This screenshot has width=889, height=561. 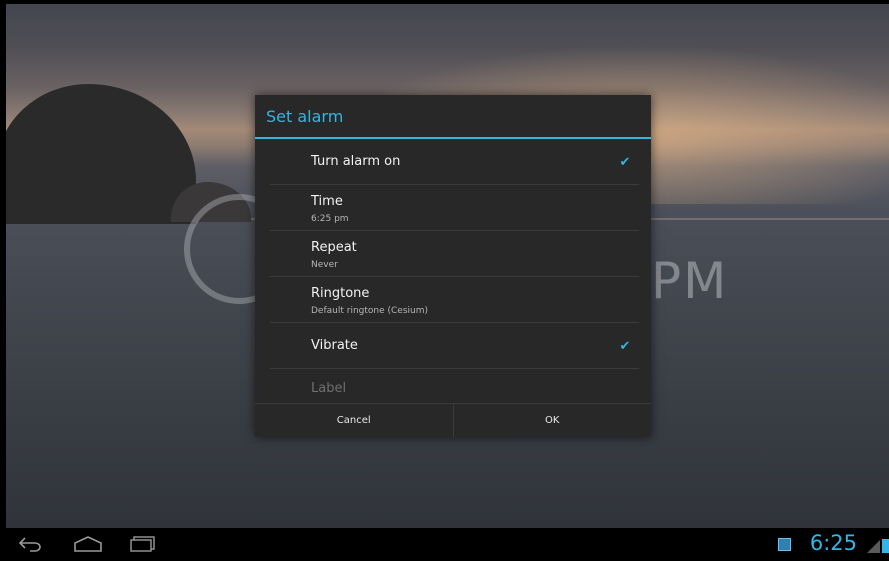 I want to click on battery-icon, so click(x=885, y=546).